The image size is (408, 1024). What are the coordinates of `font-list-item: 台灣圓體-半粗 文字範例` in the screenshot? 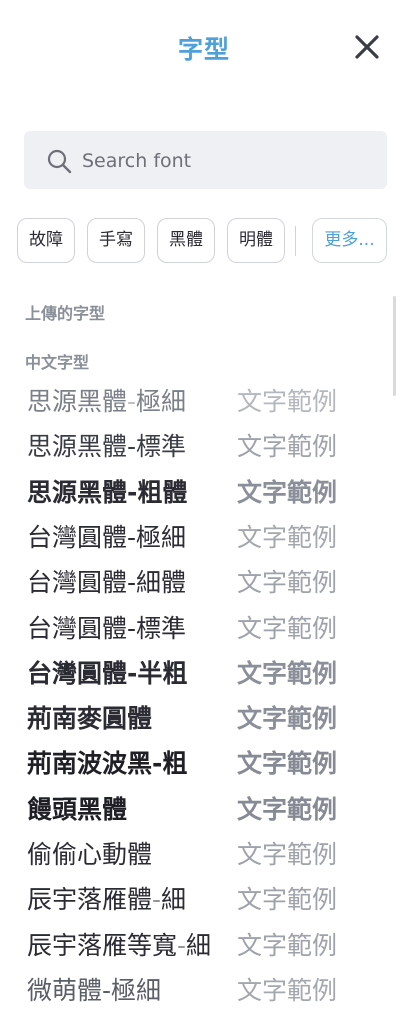 It's located at (204, 674).